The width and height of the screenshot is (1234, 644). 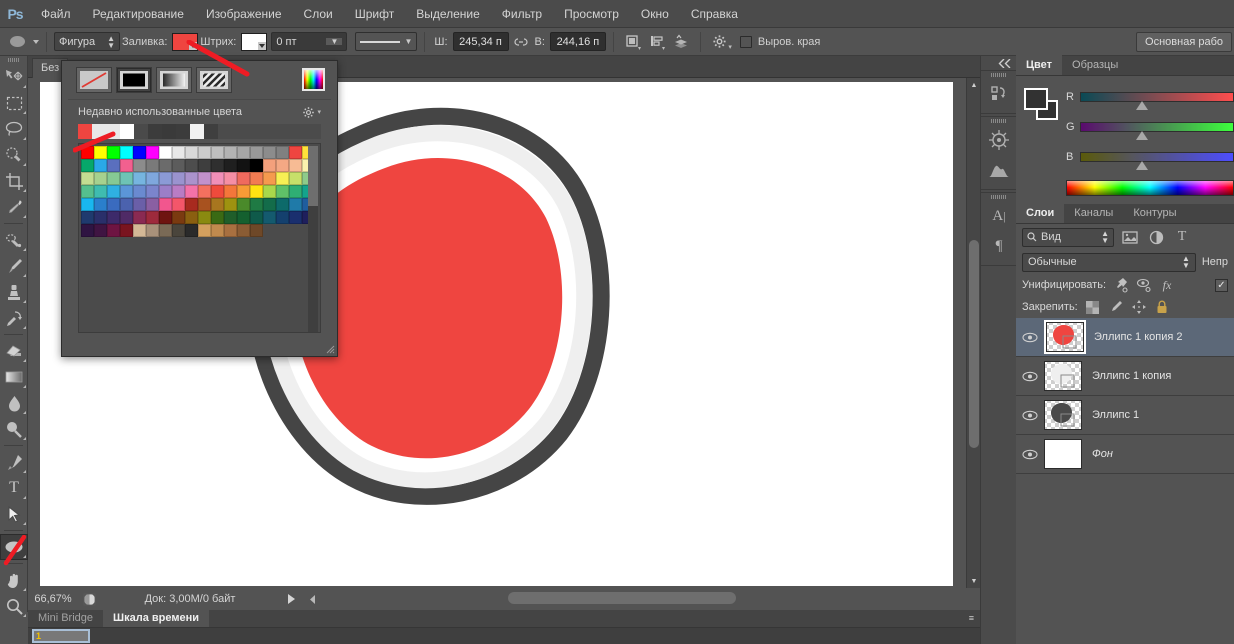 I want to click on tab-swatches: Образцы, so click(x=1095, y=65).